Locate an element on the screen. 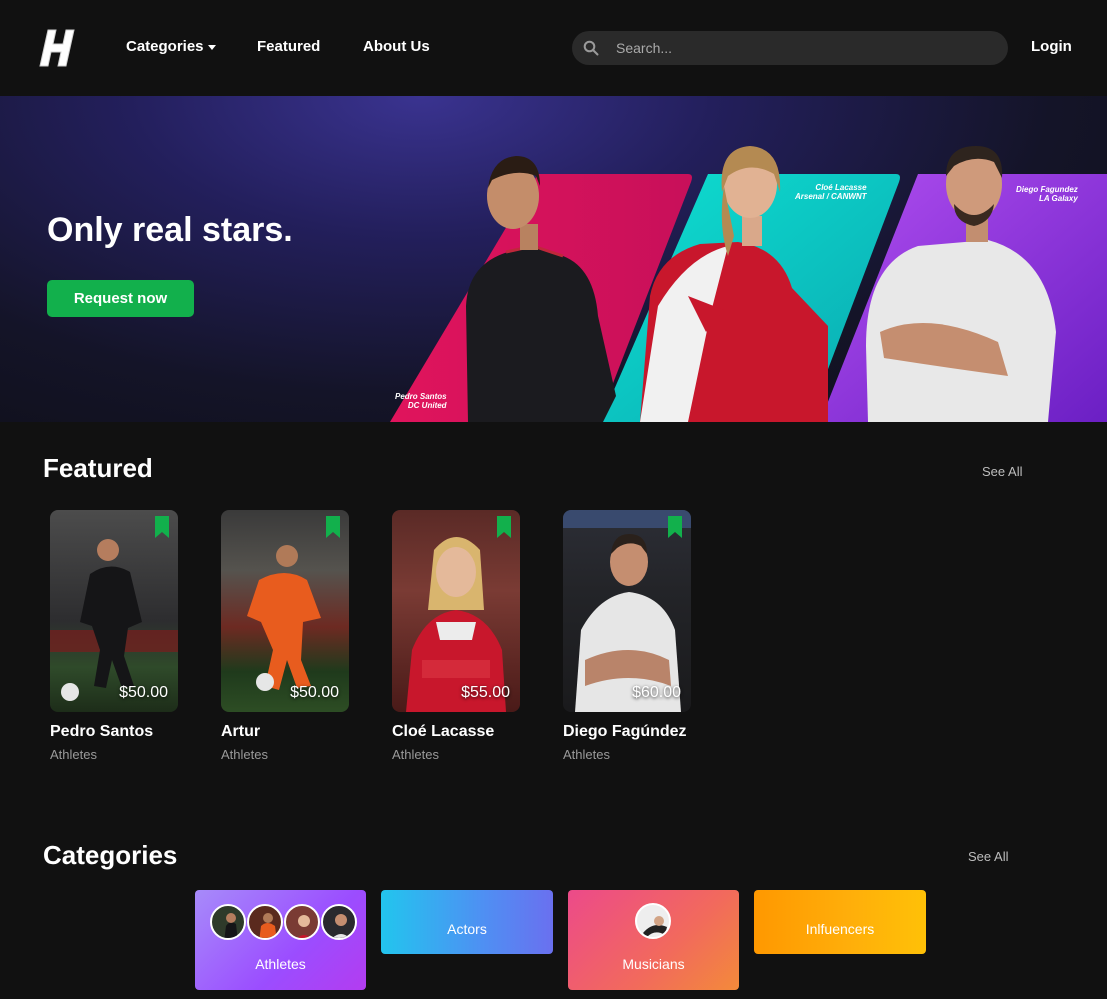 The height and width of the screenshot is (999, 1107). nav-categories-label: Categories is located at coordinates (165, 46).